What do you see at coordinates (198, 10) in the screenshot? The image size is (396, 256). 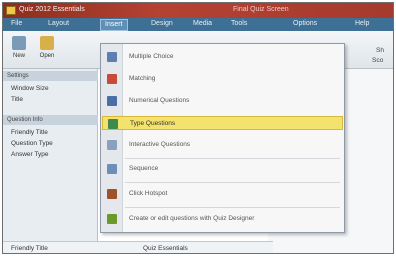 I see `title-bar: Quiz 2012 Essentials Final Quiz Screen` at bounding box center [198, 10].